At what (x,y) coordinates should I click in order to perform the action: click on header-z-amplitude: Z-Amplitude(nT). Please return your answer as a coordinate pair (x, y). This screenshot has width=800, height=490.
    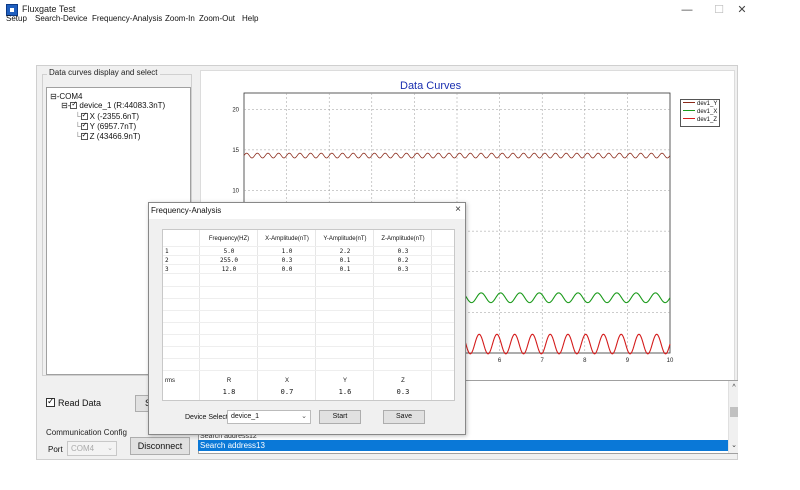
    Looking at the image, I should click on (403, 239).